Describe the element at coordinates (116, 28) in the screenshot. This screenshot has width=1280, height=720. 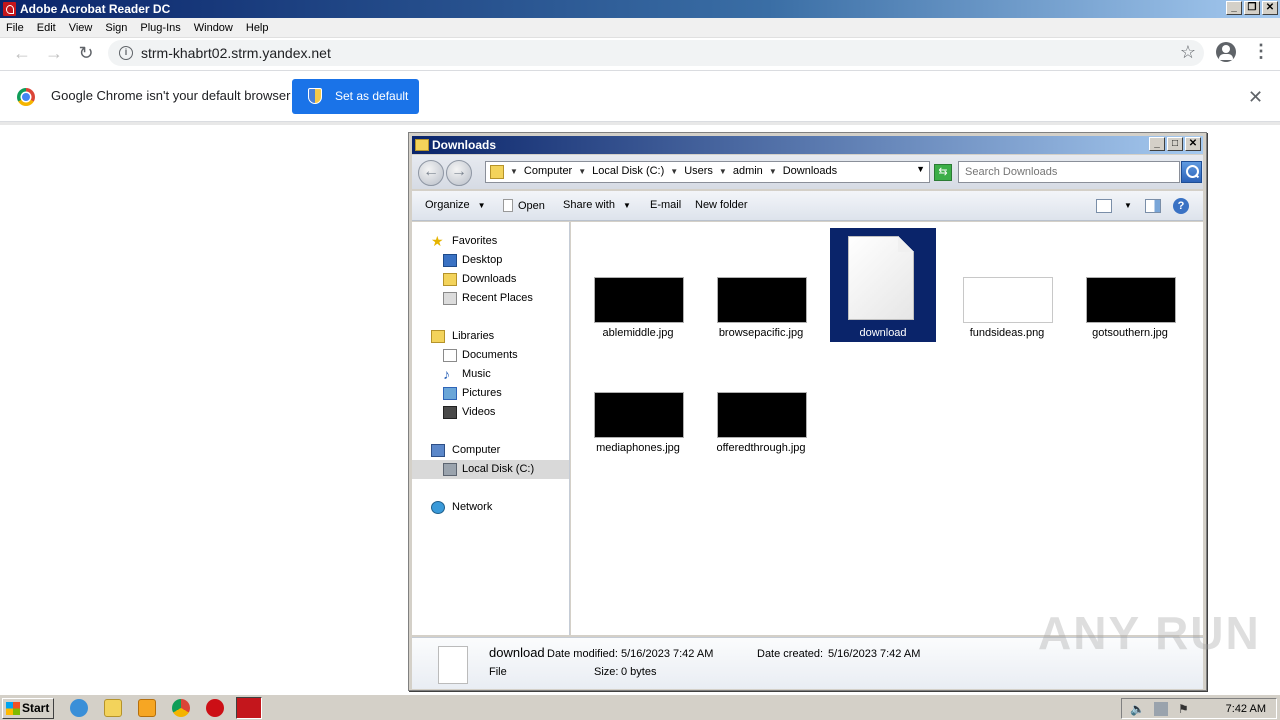
I see `menu-sign: Sign` at that location.